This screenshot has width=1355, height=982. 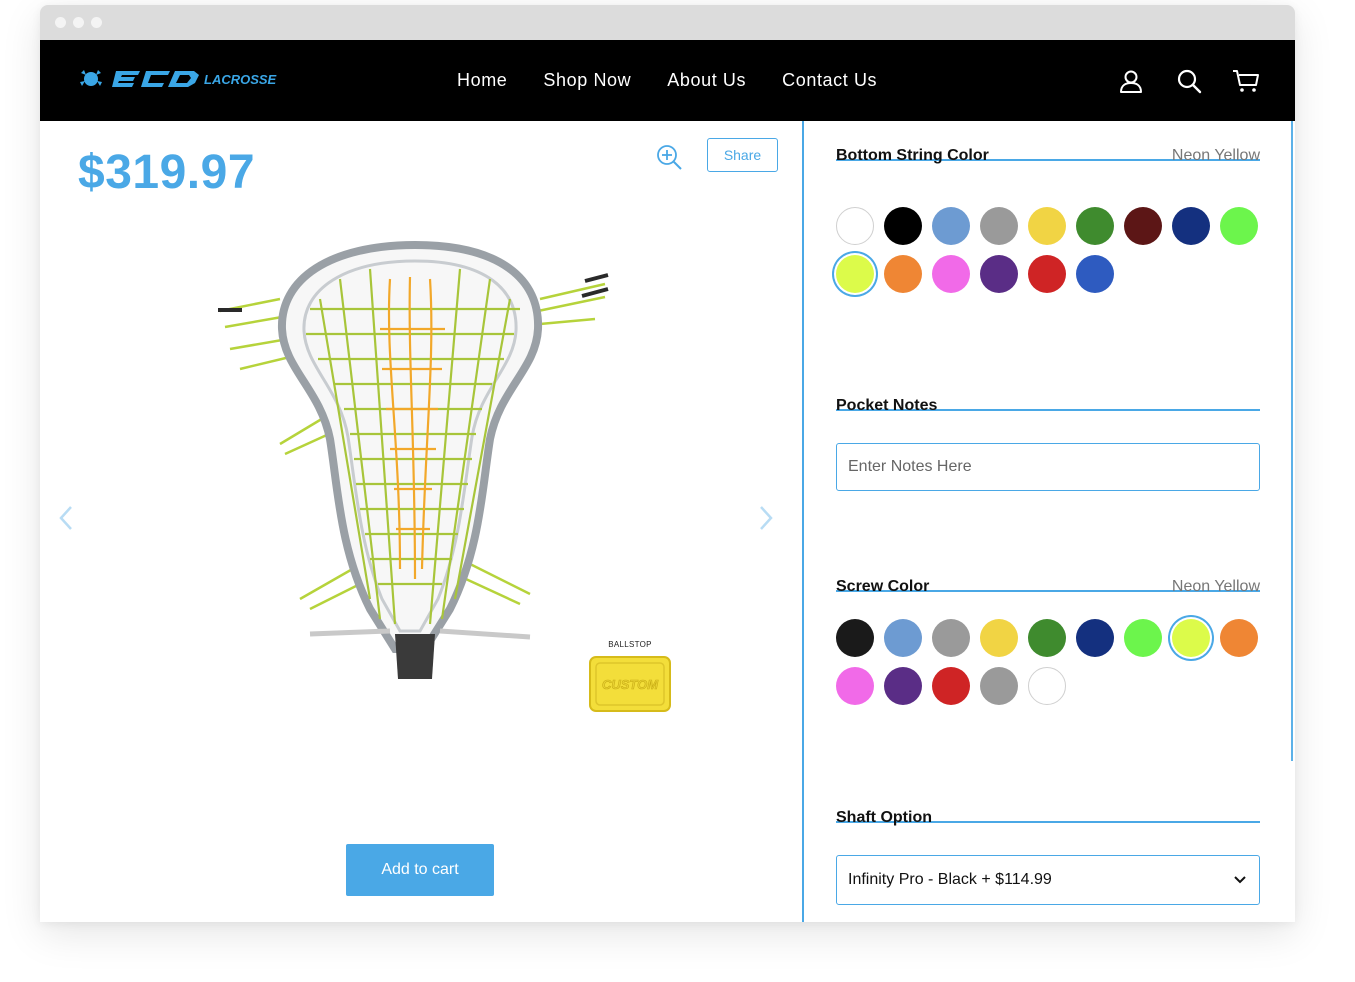 I want to click on scrollbar-track, so click(x=1292, y=441).